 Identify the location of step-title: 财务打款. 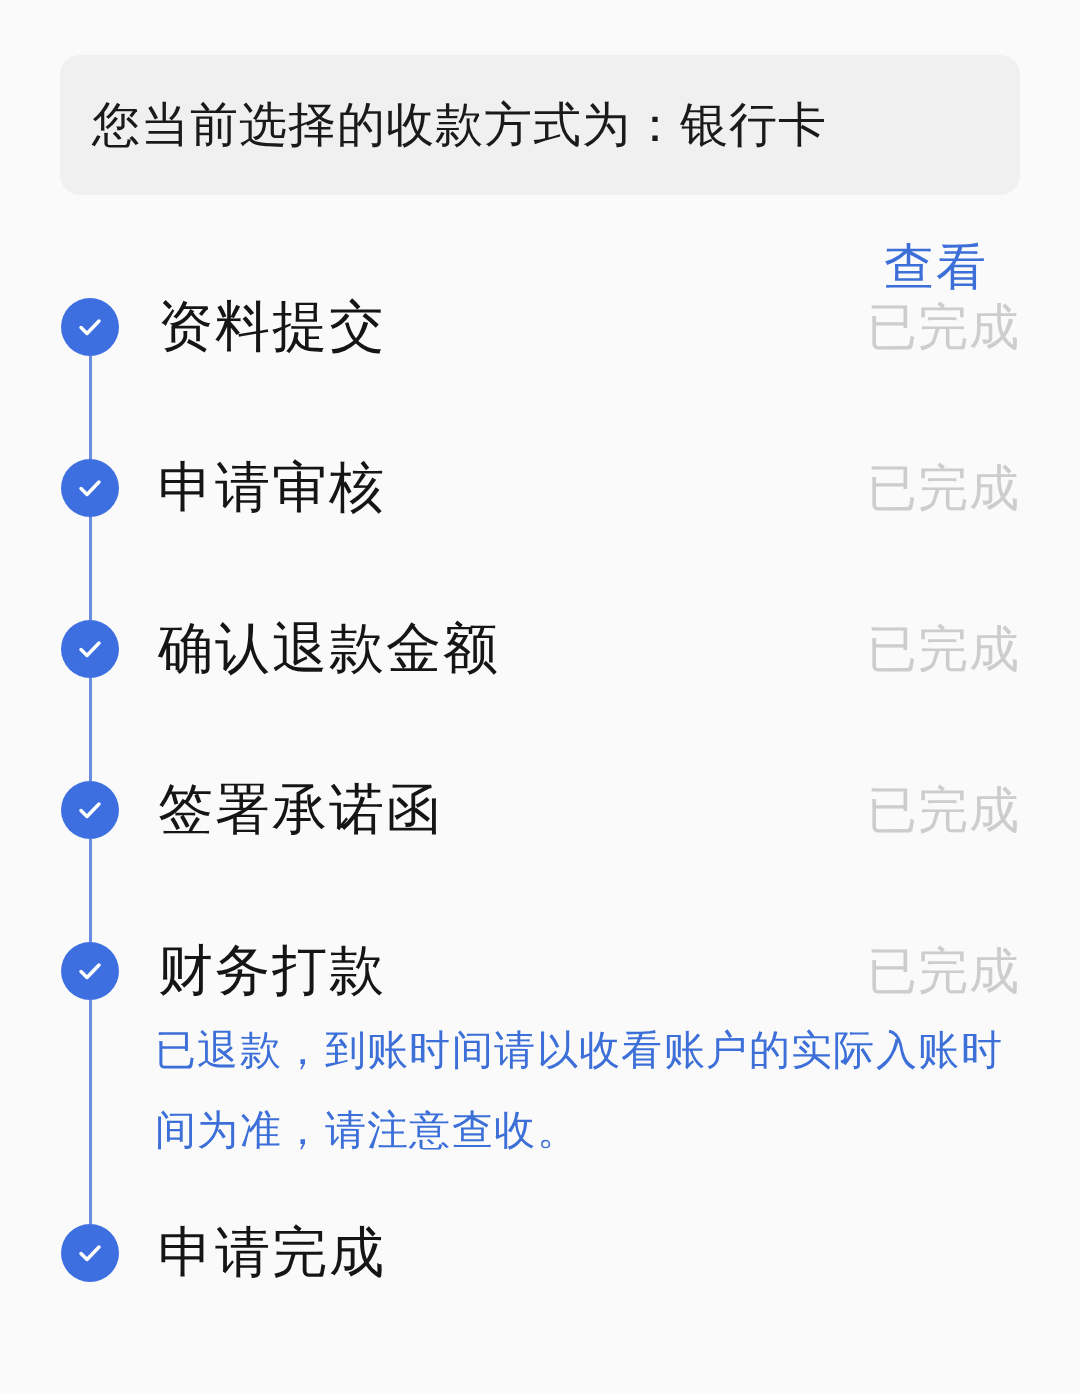
(272, 970).